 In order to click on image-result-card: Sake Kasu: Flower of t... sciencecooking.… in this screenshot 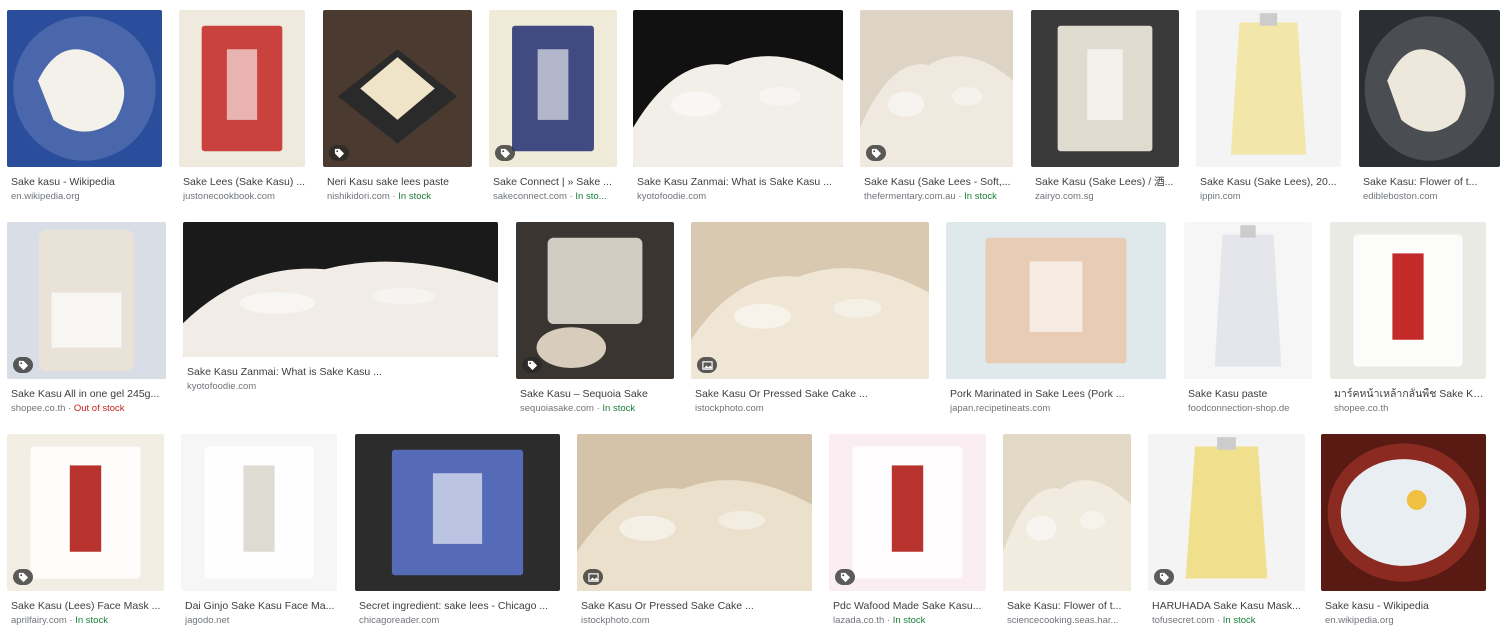, I will do `click(1067, 531)`.